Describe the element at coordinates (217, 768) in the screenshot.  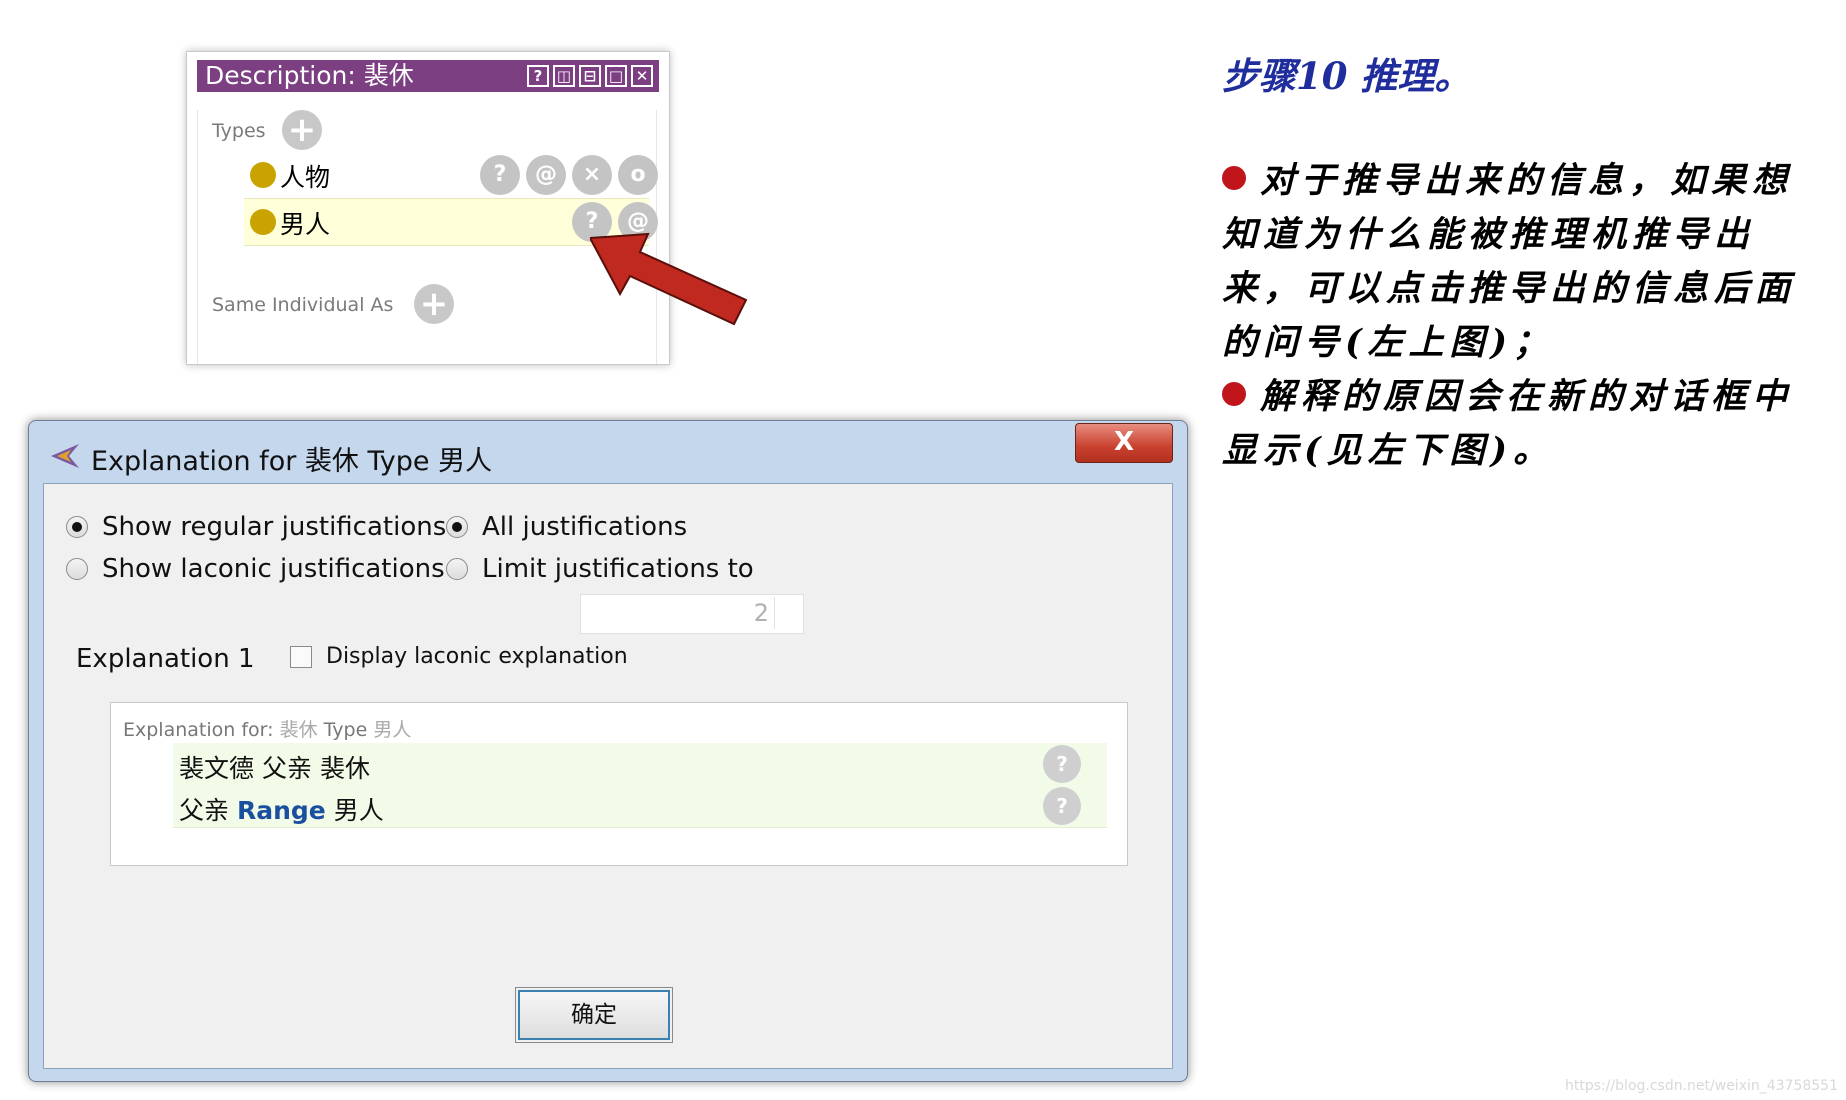
I see `axiom-subject: 裴文德` at that location.